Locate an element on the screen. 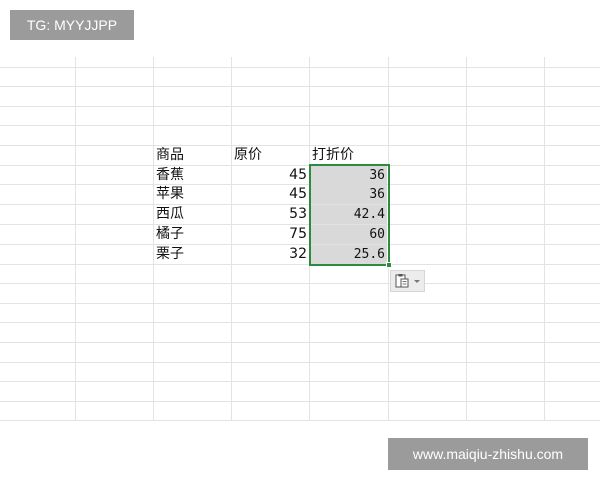 This screenshot has width=600, height=480. watermark-top-left: TG: MYYJJPP is located at coordinates (72, 25).